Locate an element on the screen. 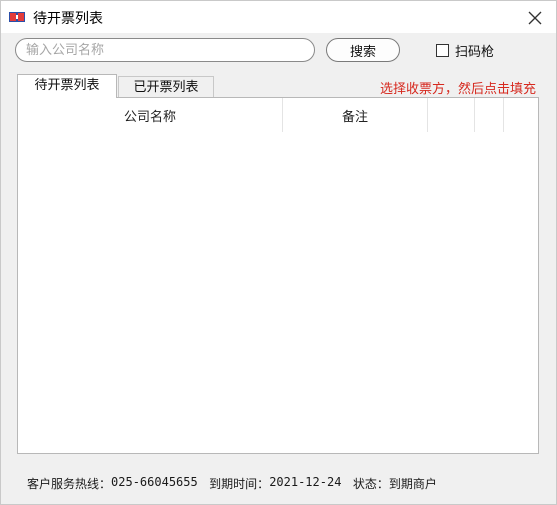  close-icon is located at coordinates (535, 18).